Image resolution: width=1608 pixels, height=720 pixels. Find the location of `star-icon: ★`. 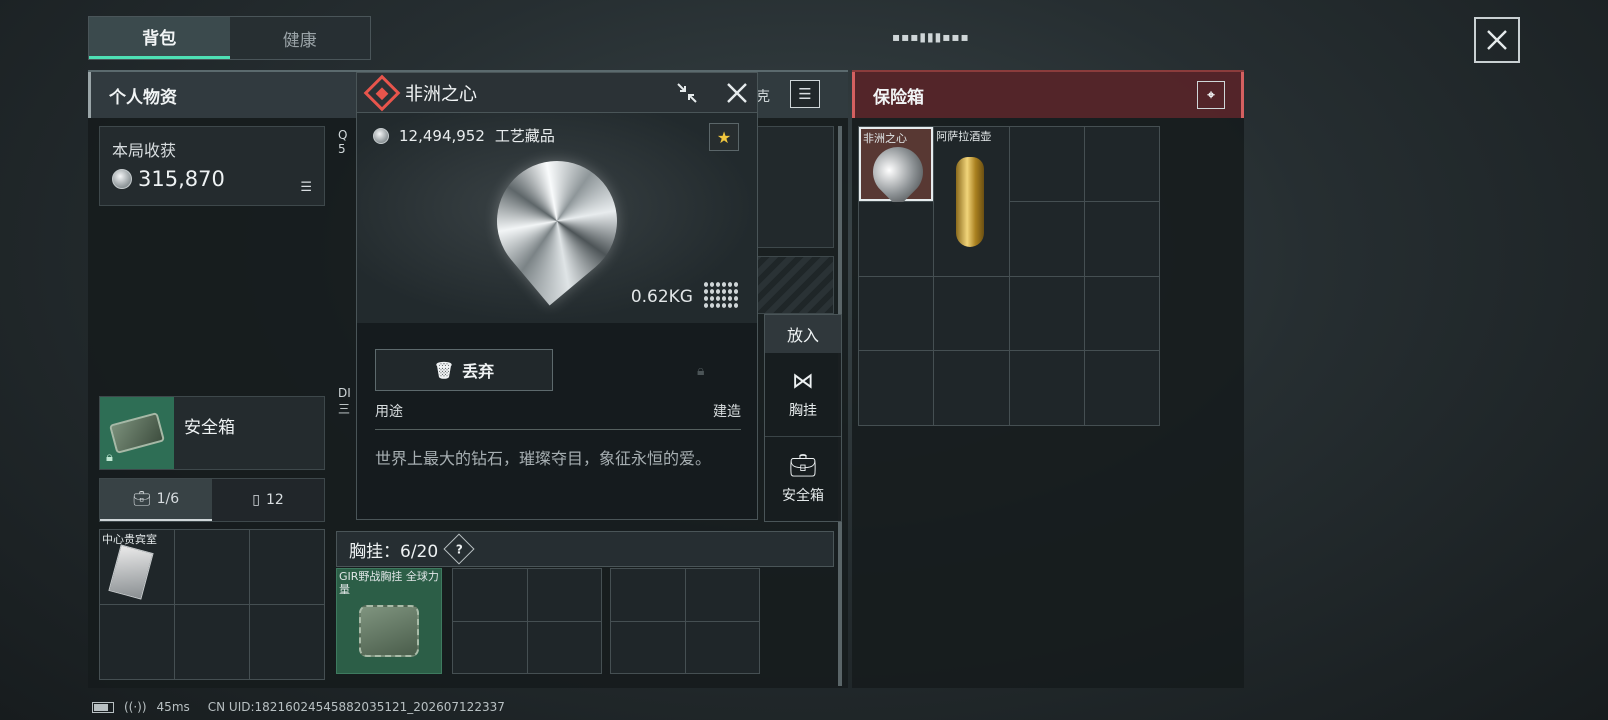

star-icon: ★ is located at coordinates (724, 137).